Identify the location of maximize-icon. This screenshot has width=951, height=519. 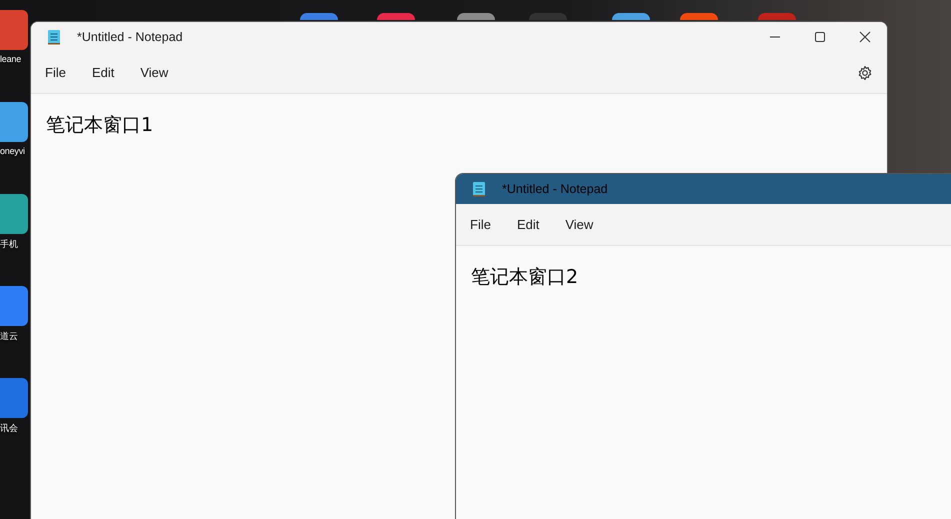
(820, 37).